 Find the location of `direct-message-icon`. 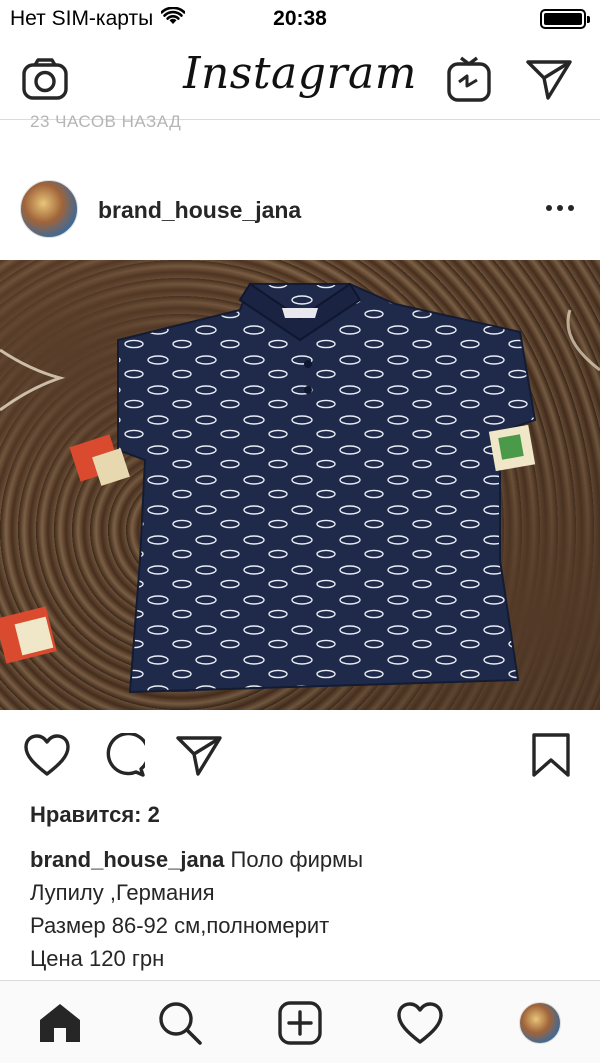

direct-message-icon is located at coordinates (549, 79).